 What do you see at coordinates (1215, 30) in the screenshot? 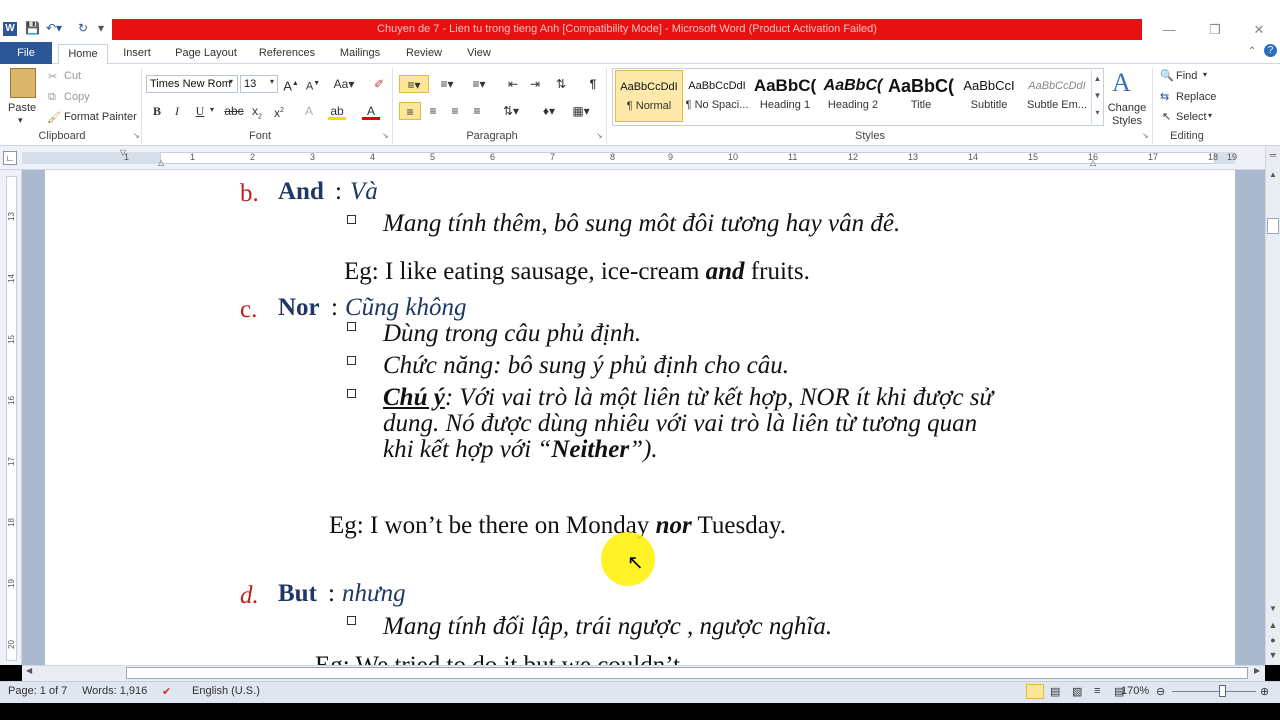
I see `restore-button: ❐` at bounding box center [1215, 30].